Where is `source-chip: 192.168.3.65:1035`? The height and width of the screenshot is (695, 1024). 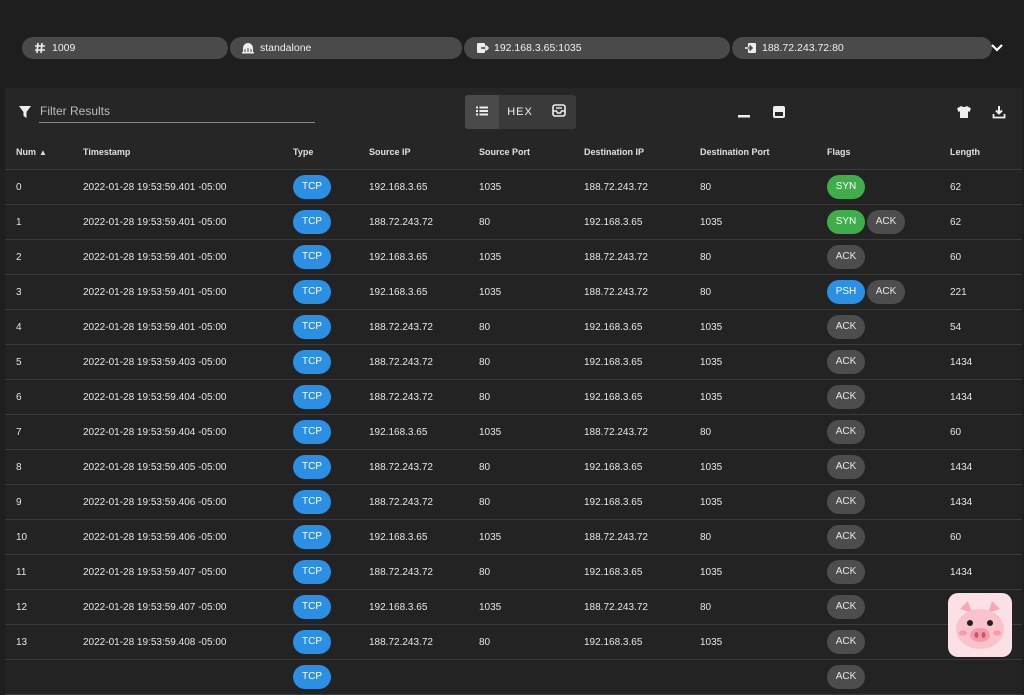
source-chip: 192.168.3.65:1035 is located at coordinates (597, 48).